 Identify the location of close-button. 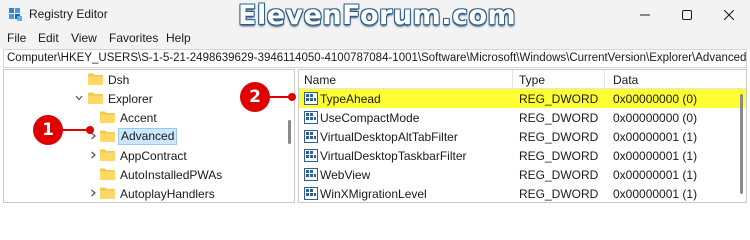
(729, 14).